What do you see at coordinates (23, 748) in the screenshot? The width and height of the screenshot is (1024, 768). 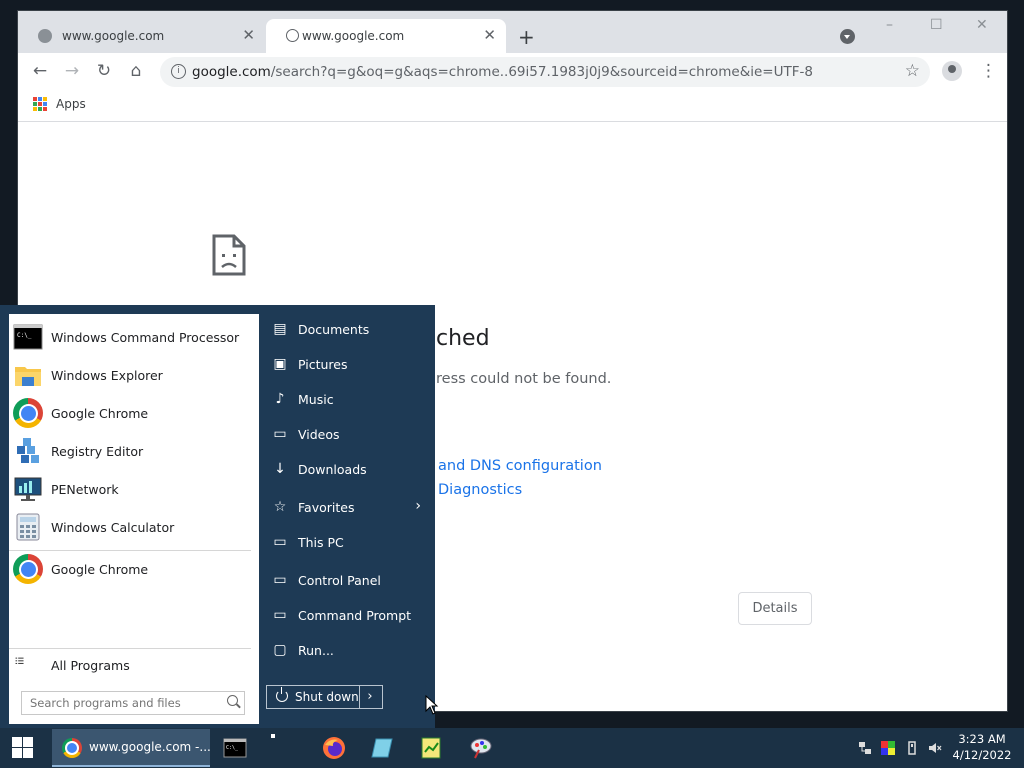 I see `windows-start-icon` at bounding box center [23, 748].